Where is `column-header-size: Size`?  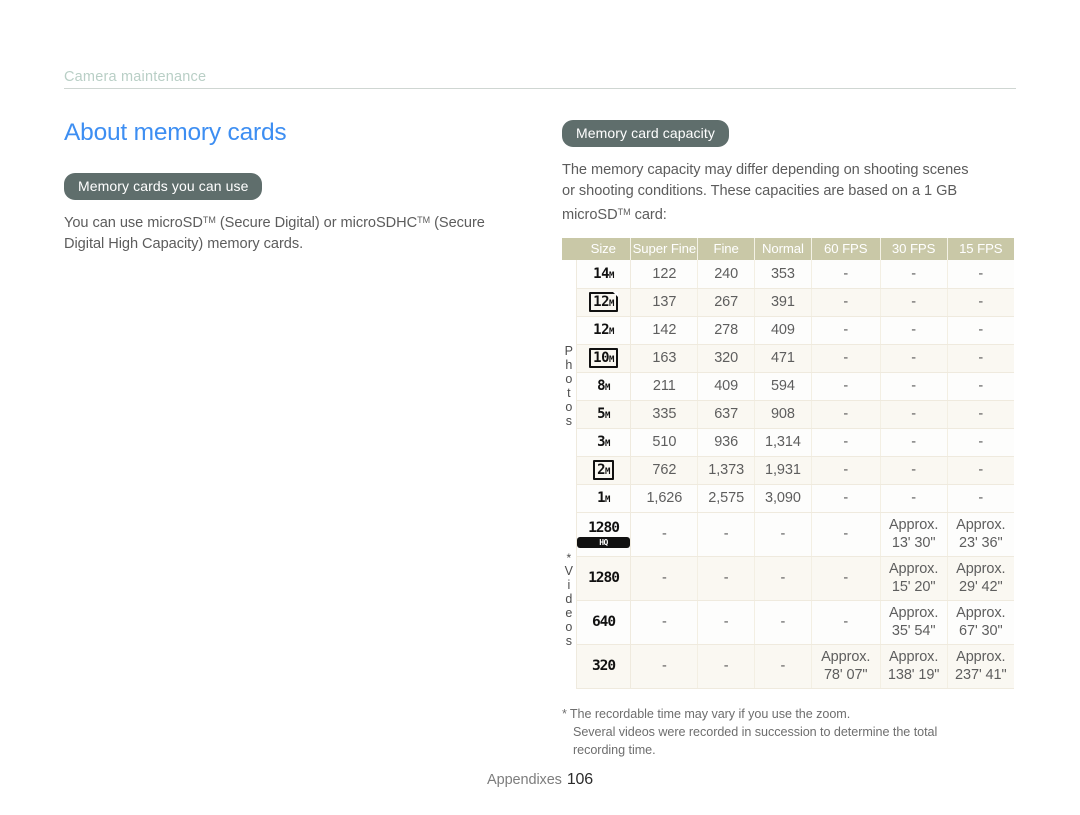
column-header-size: Size is located at coordinates (604, 249).